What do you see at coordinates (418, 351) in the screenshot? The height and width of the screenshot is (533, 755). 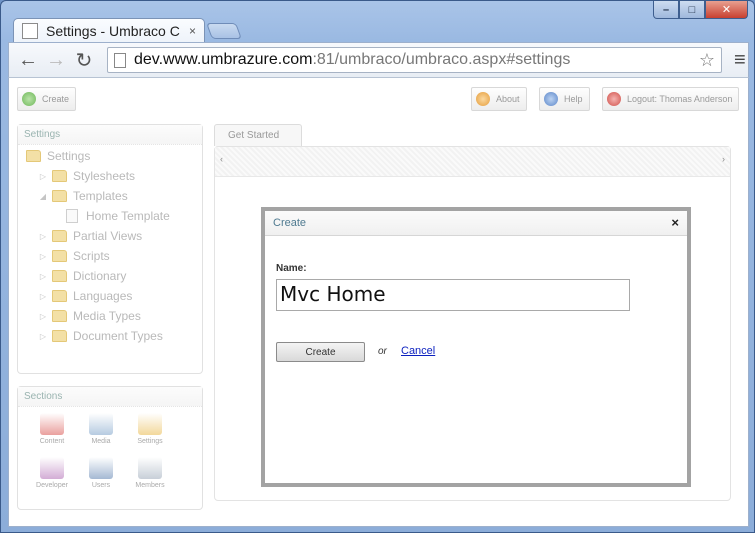 I see `cancel-link: Cancel` at bounding box center [418, 351].